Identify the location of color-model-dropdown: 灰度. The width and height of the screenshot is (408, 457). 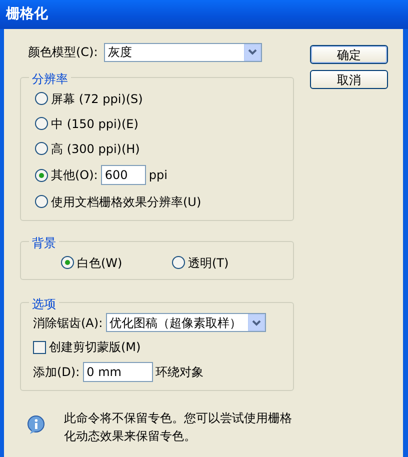
(183, 52).